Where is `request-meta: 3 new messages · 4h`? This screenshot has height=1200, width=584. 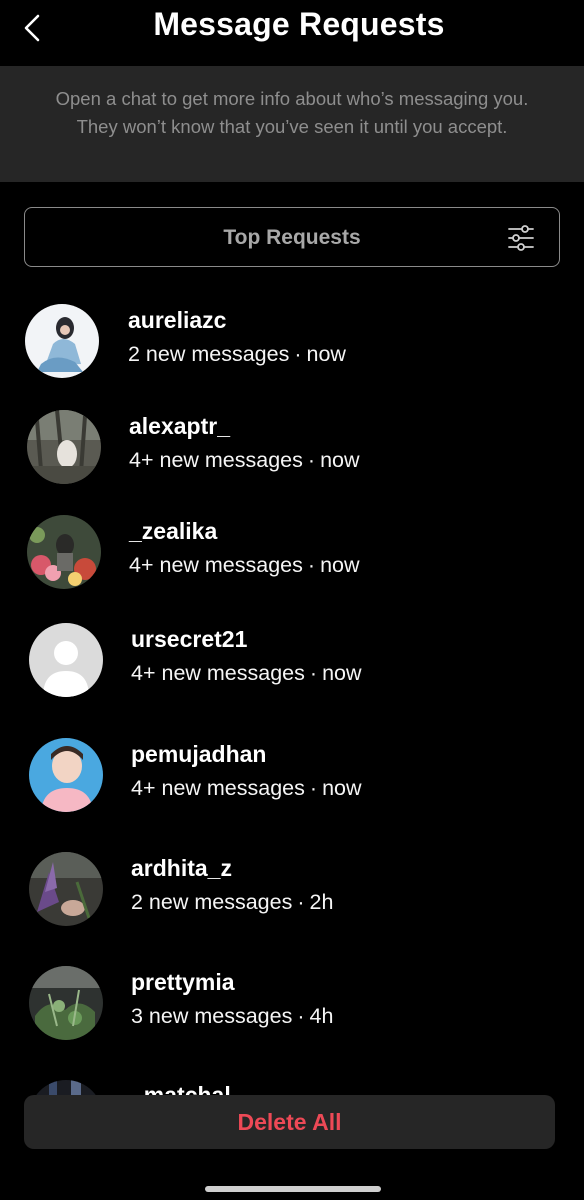 request-meta: 3 new messages · 4h is located at coordinates (232, 1016).